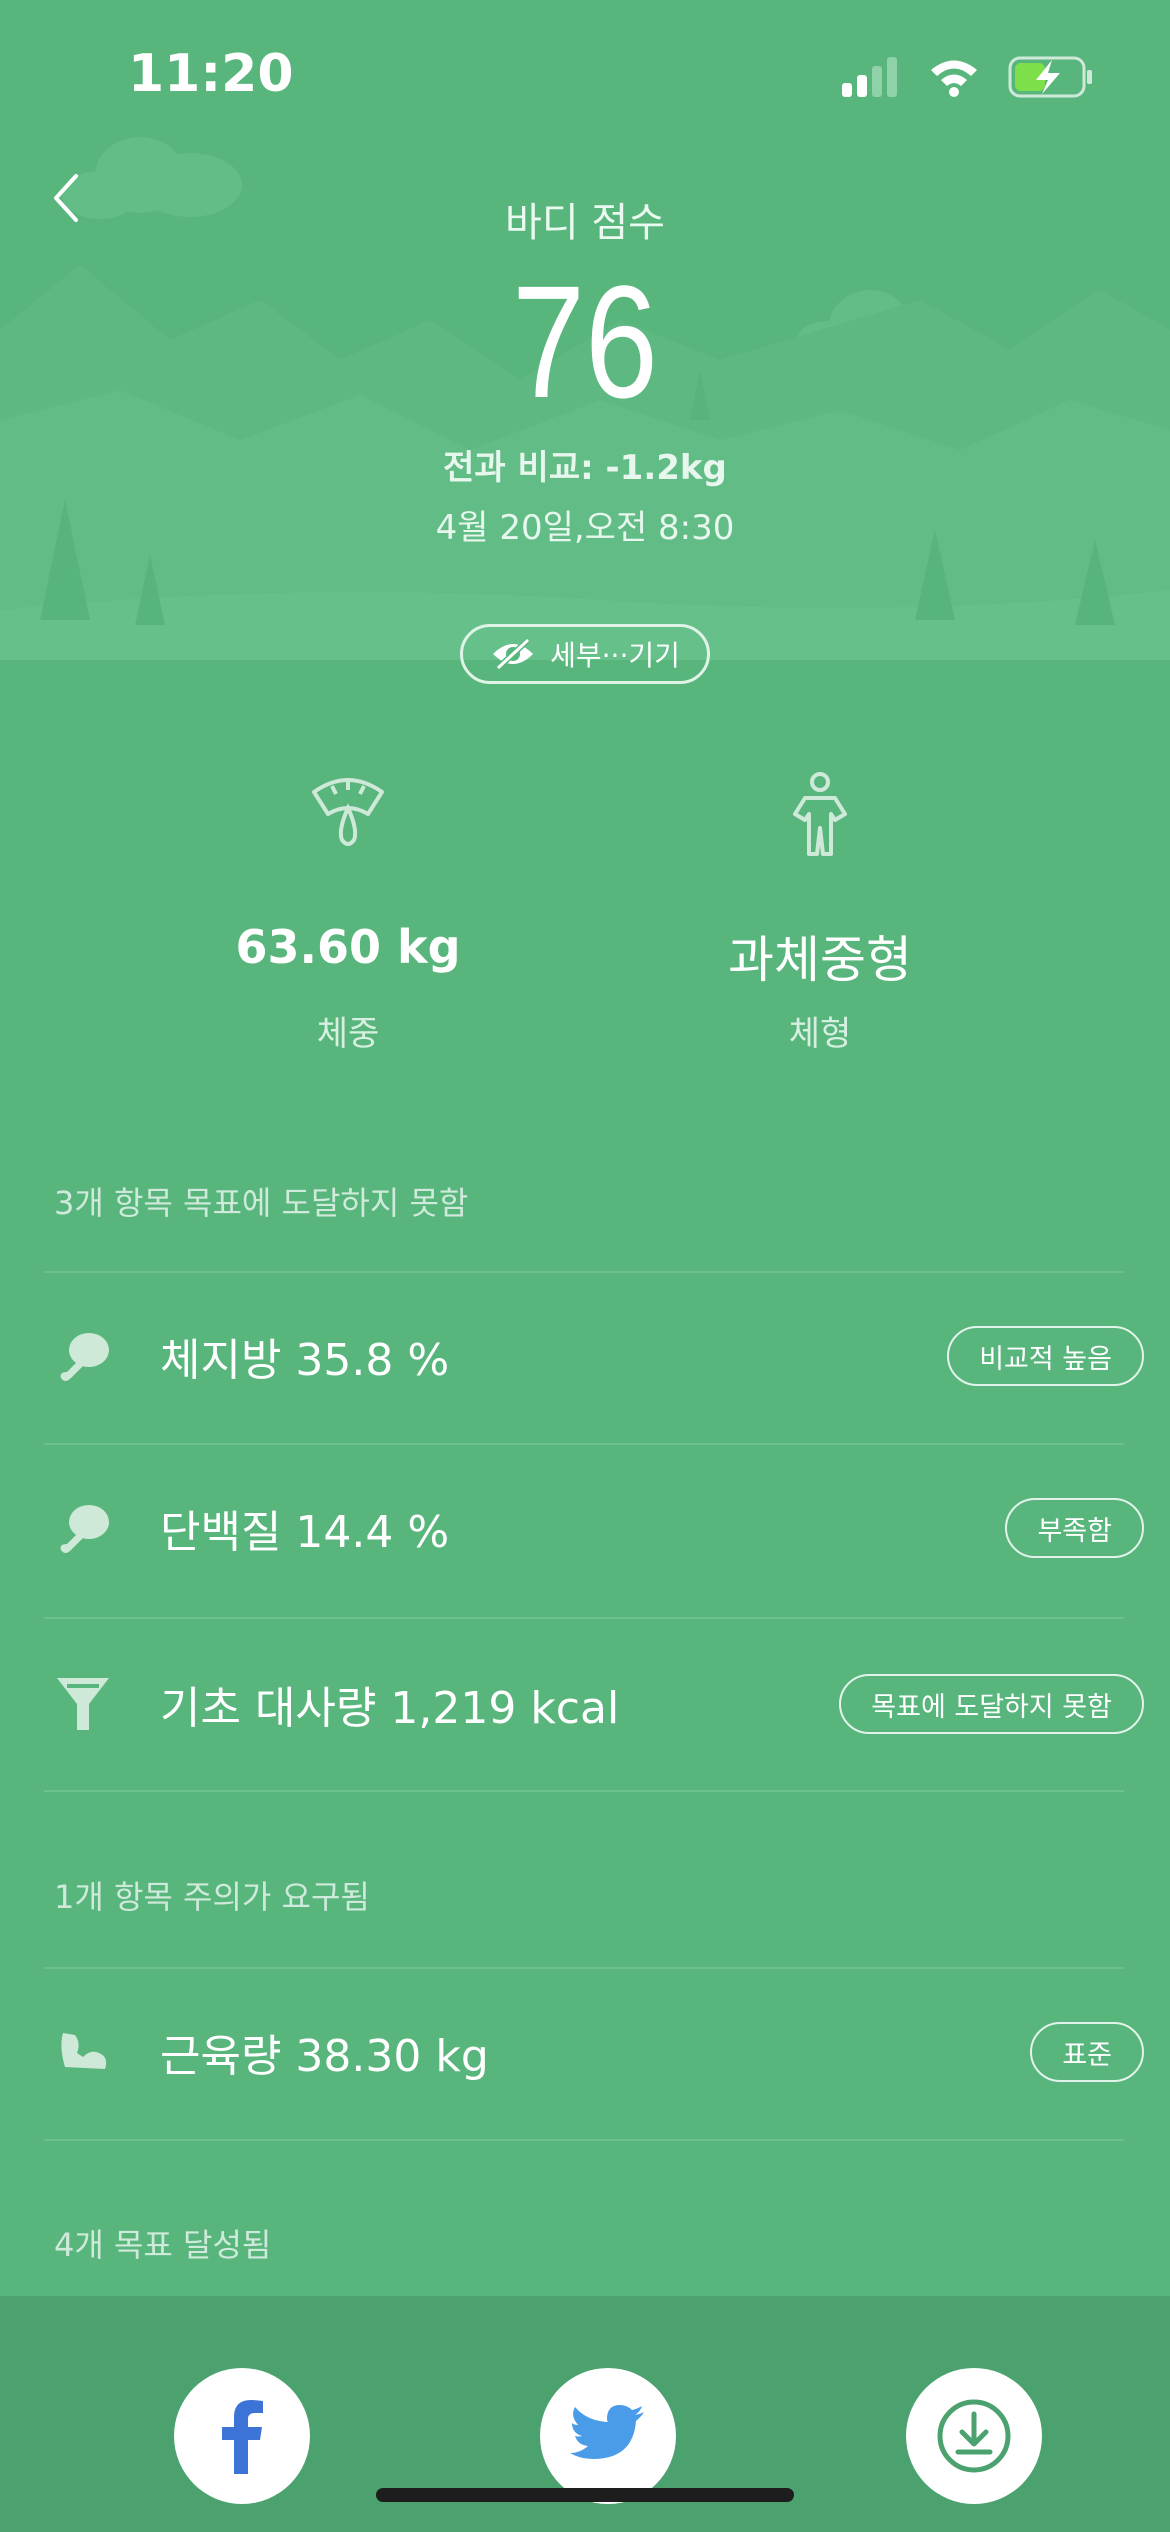 Image resolution: width=1170 pixels, height=2532 pixels. I want to click on share-twitter-button, so click(608, 2436).